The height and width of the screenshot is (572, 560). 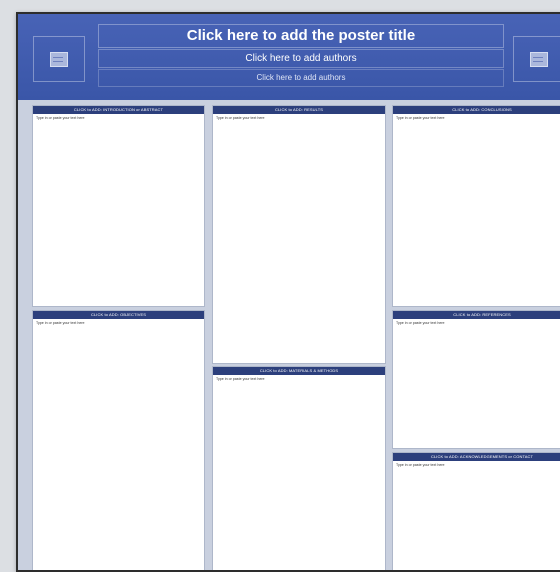 I want to click on section-header: CLICK to ADD: MATERIALS & METHODS, so click(x=299, y=371).